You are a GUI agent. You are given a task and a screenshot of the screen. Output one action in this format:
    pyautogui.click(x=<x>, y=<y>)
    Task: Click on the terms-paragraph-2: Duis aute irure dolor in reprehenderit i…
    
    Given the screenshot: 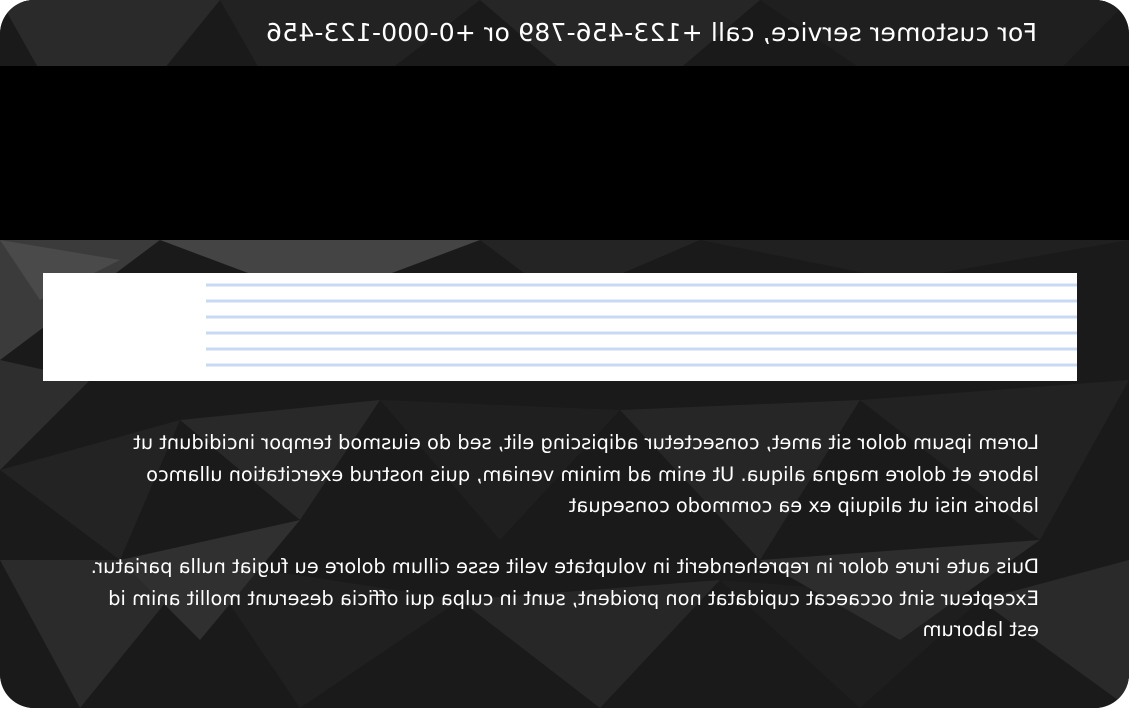 What is the action you would take?
    pyautogui.click(x=564, y=598)
    